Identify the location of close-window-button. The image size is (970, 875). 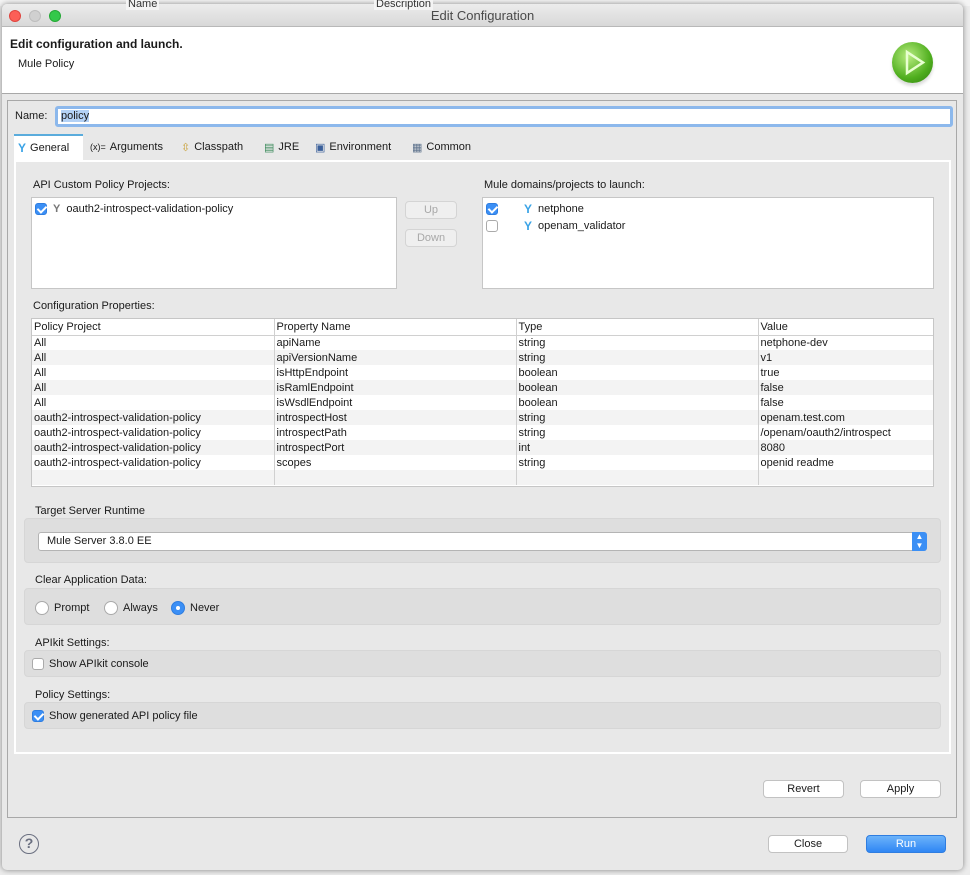
(15, 16).